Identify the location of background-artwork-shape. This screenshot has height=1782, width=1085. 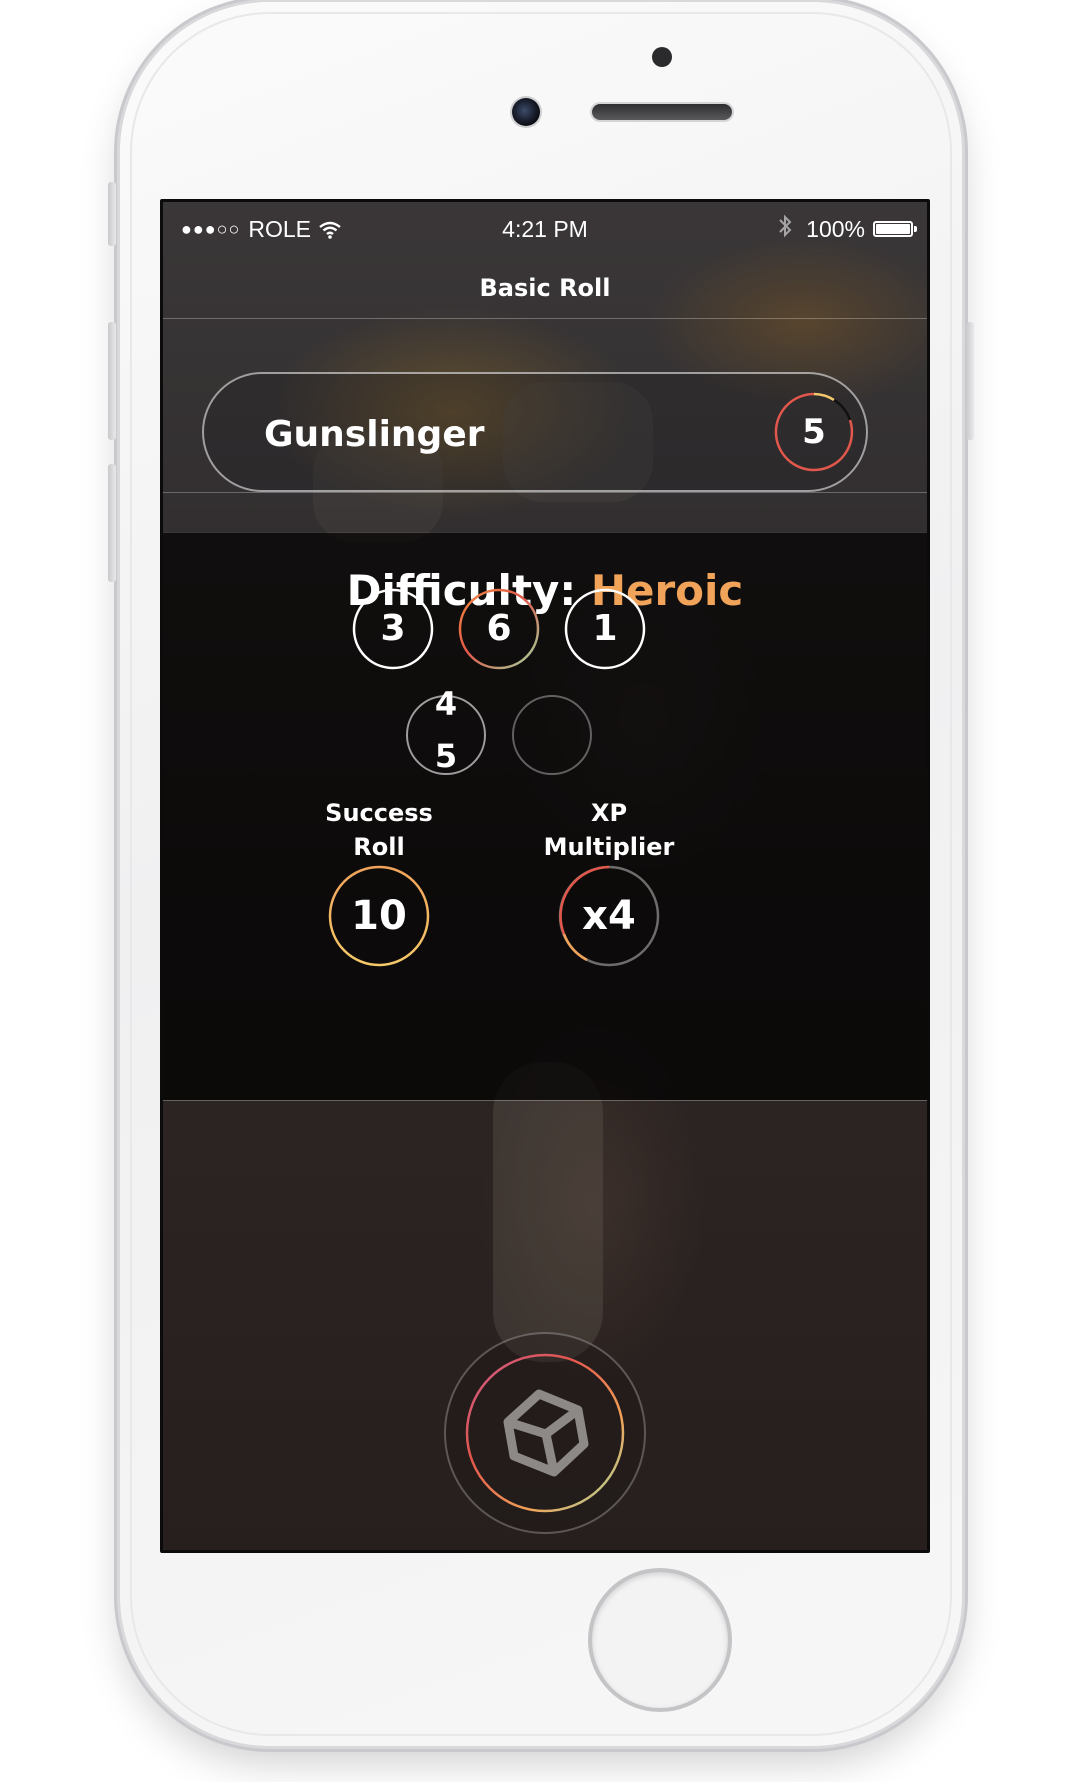
(548, 1212).